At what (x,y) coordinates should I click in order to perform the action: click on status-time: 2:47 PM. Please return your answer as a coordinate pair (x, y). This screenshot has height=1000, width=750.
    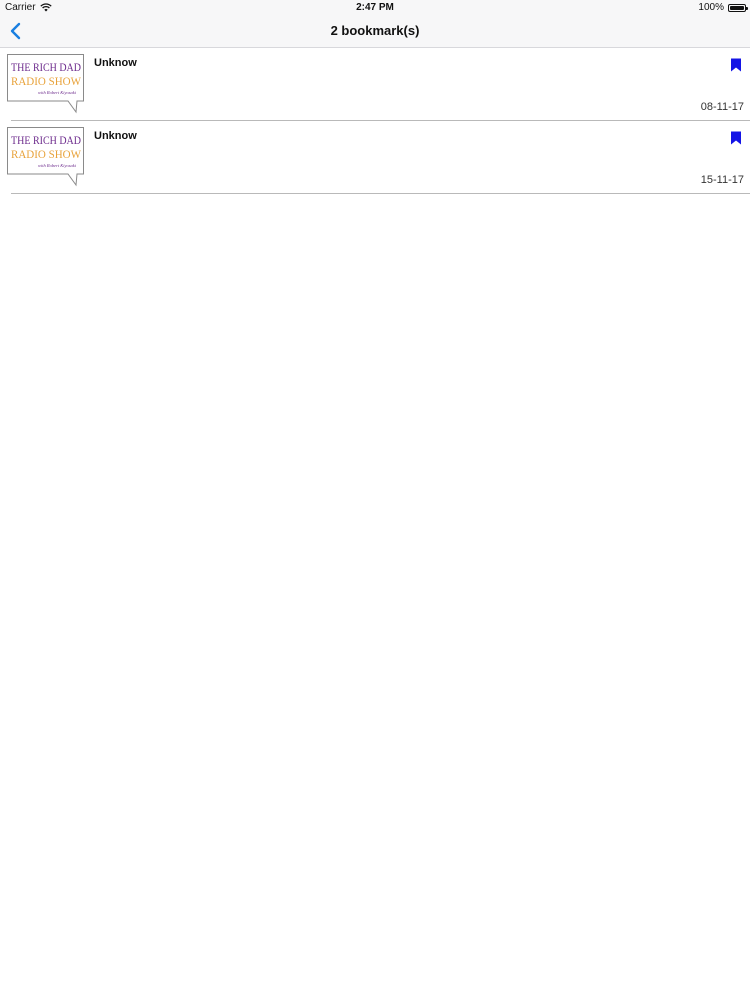
    Looking at the image, I should click on (375, 7).